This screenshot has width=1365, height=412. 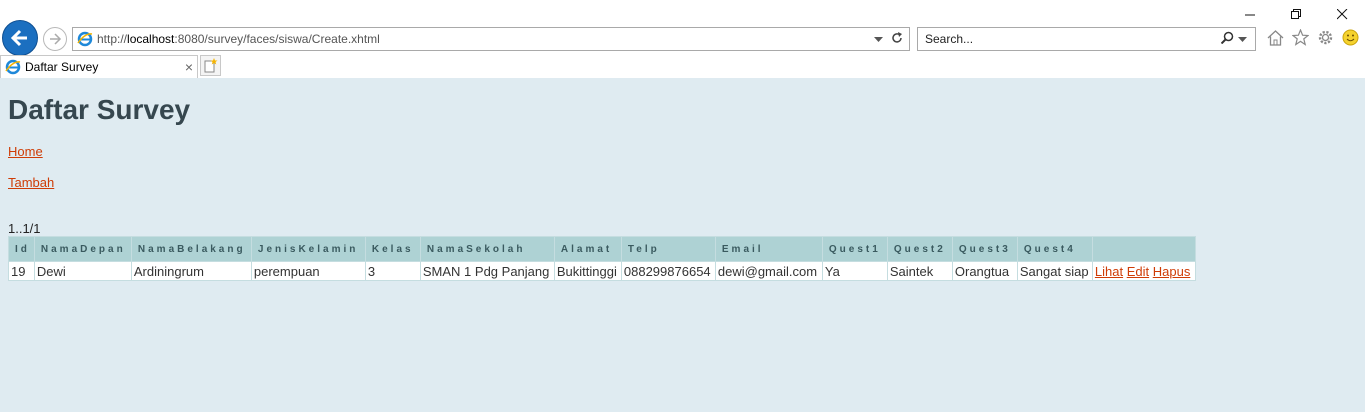 I want to click on cell-namasekolah: SMAN 1 Pdg Panjang, so click(x=487, y=271).